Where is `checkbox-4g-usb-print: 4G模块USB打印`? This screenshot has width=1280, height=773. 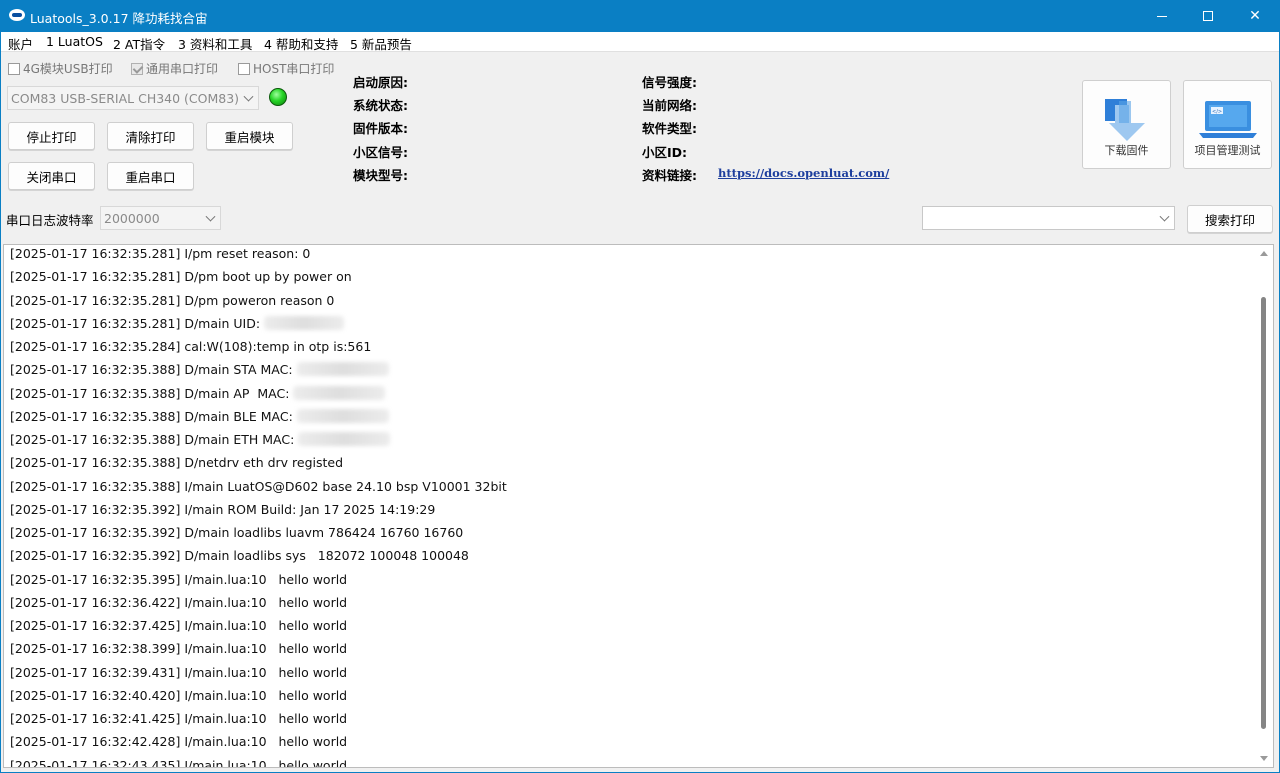
checkbox-4g-usb-print: 4G模块USB打印 is located at coordinates (60, 68).